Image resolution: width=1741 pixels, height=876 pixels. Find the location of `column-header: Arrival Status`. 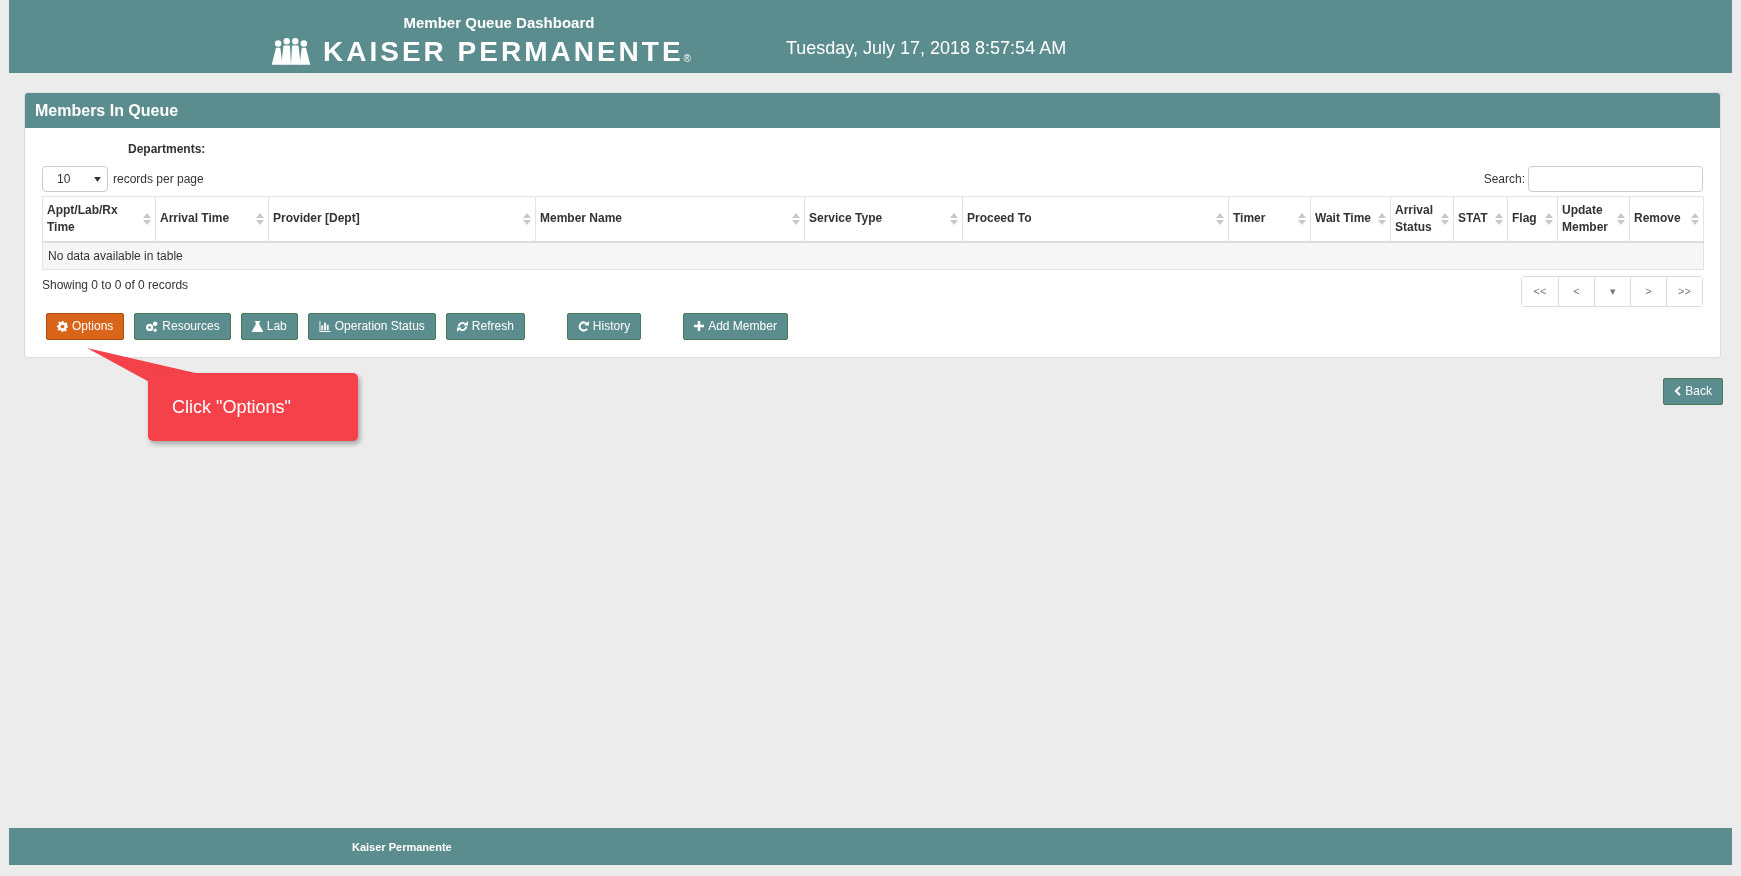

column-header: Arrival Status is located at coordinates (1422, 219).